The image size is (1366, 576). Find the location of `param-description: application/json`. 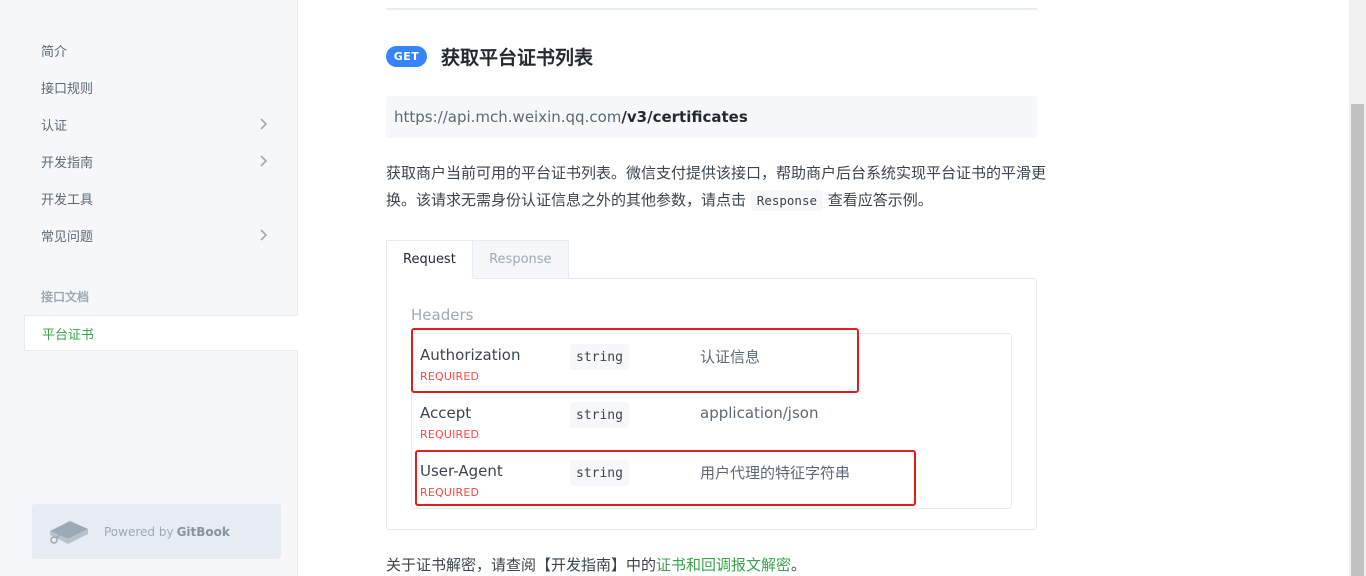

param-description: application/json is located at coordinates (759, 413).